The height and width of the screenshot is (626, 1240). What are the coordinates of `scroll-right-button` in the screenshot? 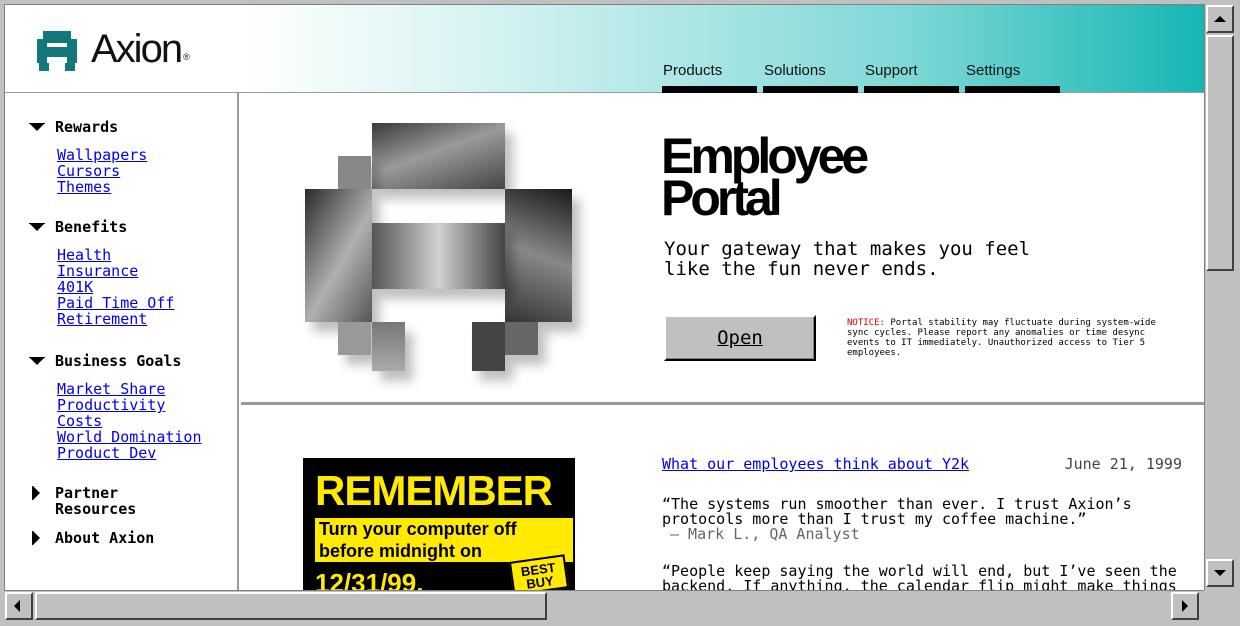 It's located at (1185, 606).